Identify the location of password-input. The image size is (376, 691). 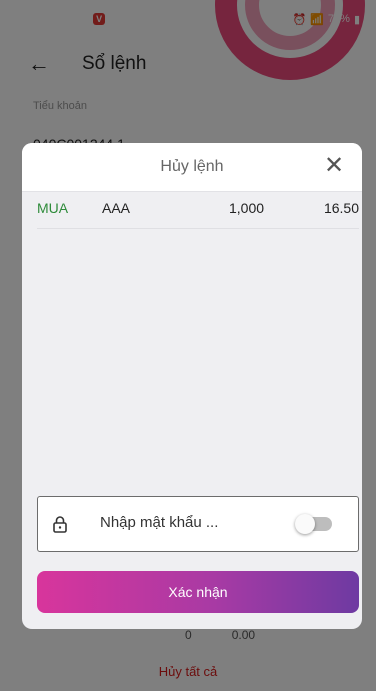
(190, 522).